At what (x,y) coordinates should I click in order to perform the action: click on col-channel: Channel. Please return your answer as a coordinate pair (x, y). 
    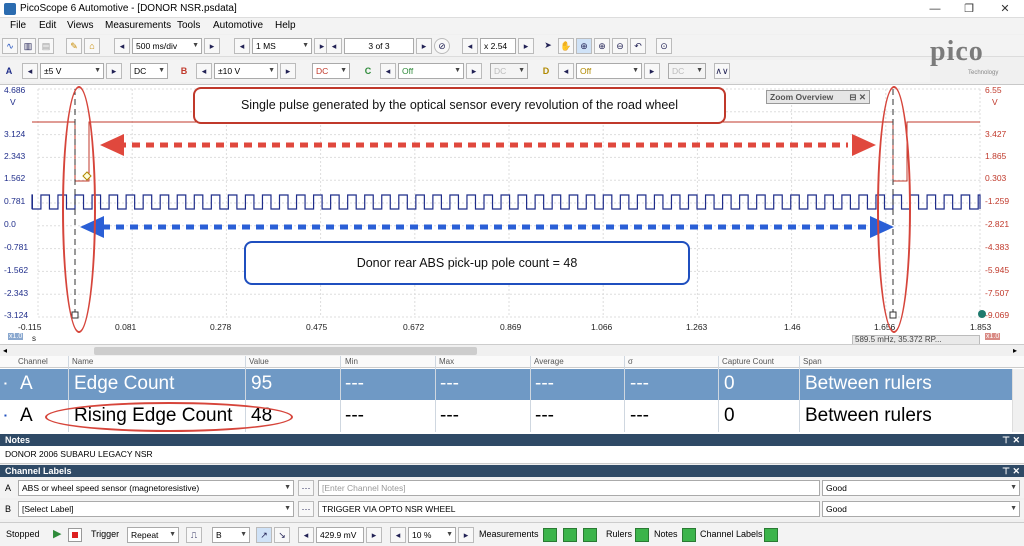
    Looking at the image, I should click on (33, 361).